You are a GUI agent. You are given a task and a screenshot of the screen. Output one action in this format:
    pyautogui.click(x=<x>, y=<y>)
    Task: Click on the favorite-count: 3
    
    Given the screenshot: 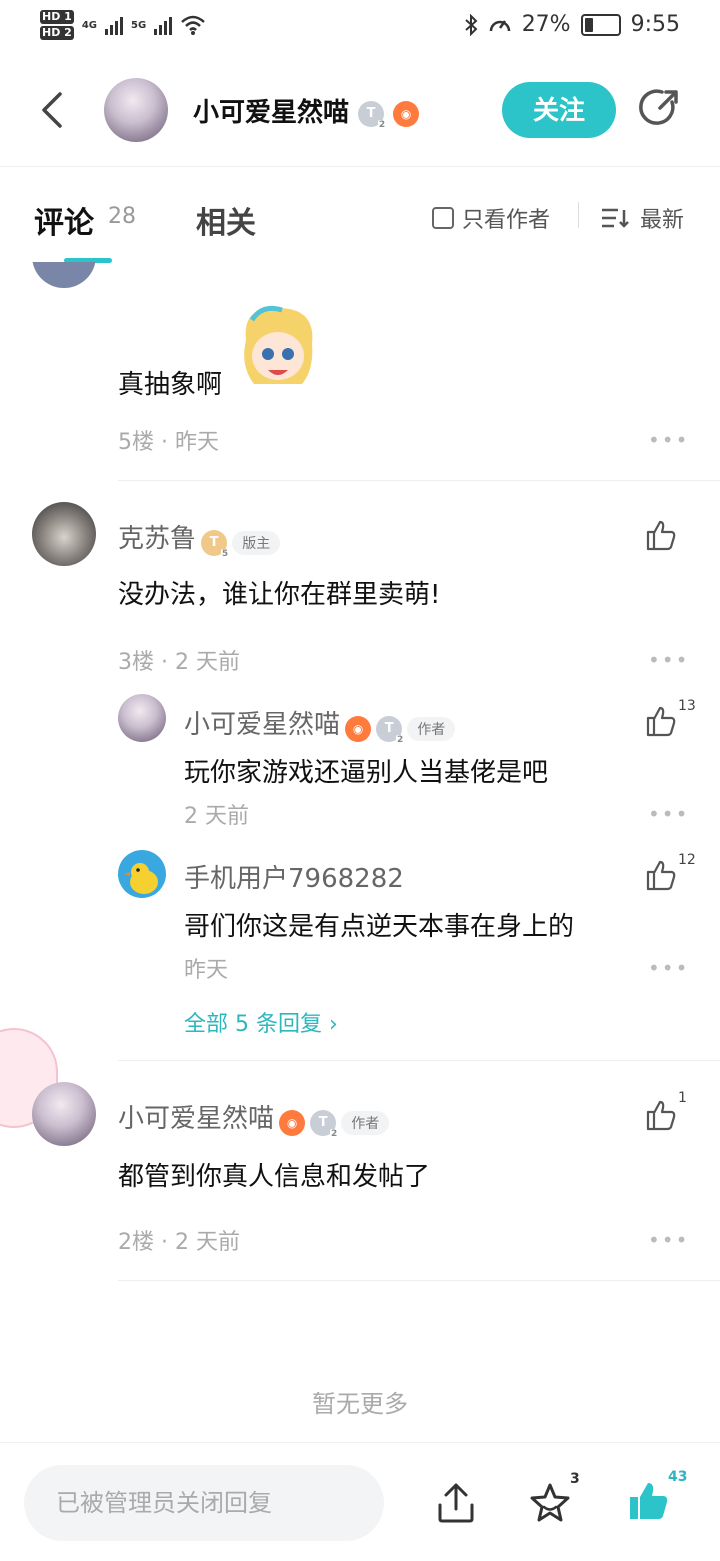 What is the action you would take?
    pyautogui.click(x=575, y=1479)
    